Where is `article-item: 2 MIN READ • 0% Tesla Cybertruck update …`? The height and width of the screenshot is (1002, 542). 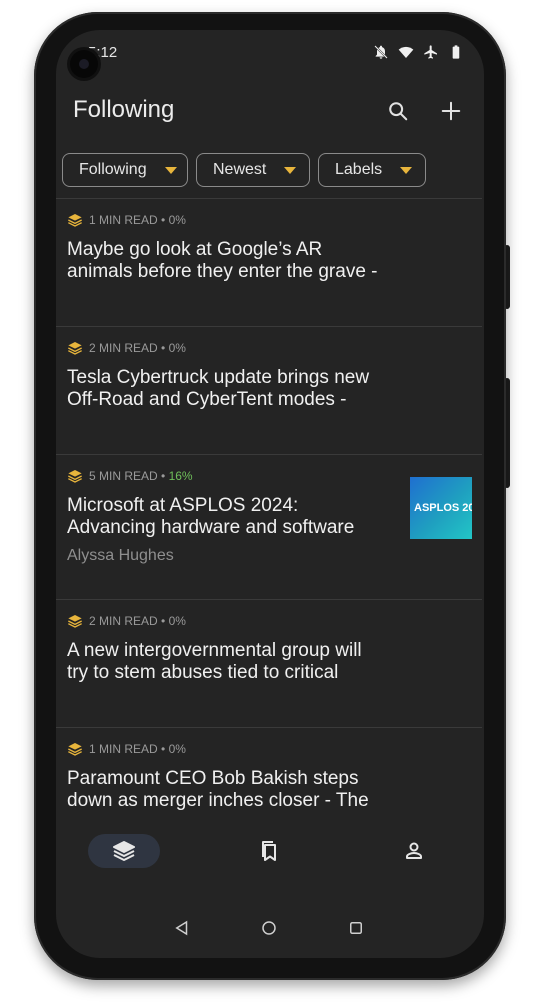 article-item: 2 MIN READ • 0% Tesla Cybertruck update … is located at coordinates (269, 390).